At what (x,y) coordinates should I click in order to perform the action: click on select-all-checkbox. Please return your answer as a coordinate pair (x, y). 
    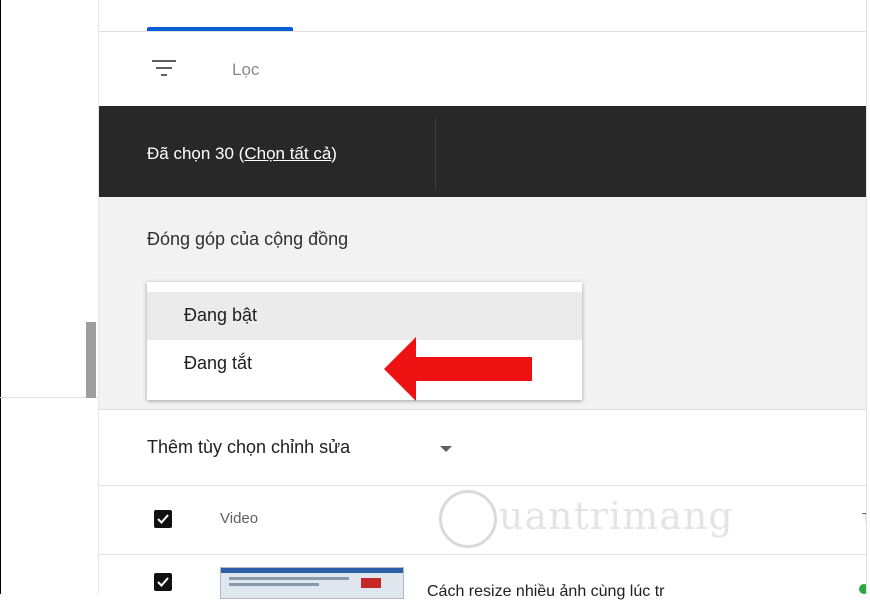
    Looking at the image, I should click on (163, 519).